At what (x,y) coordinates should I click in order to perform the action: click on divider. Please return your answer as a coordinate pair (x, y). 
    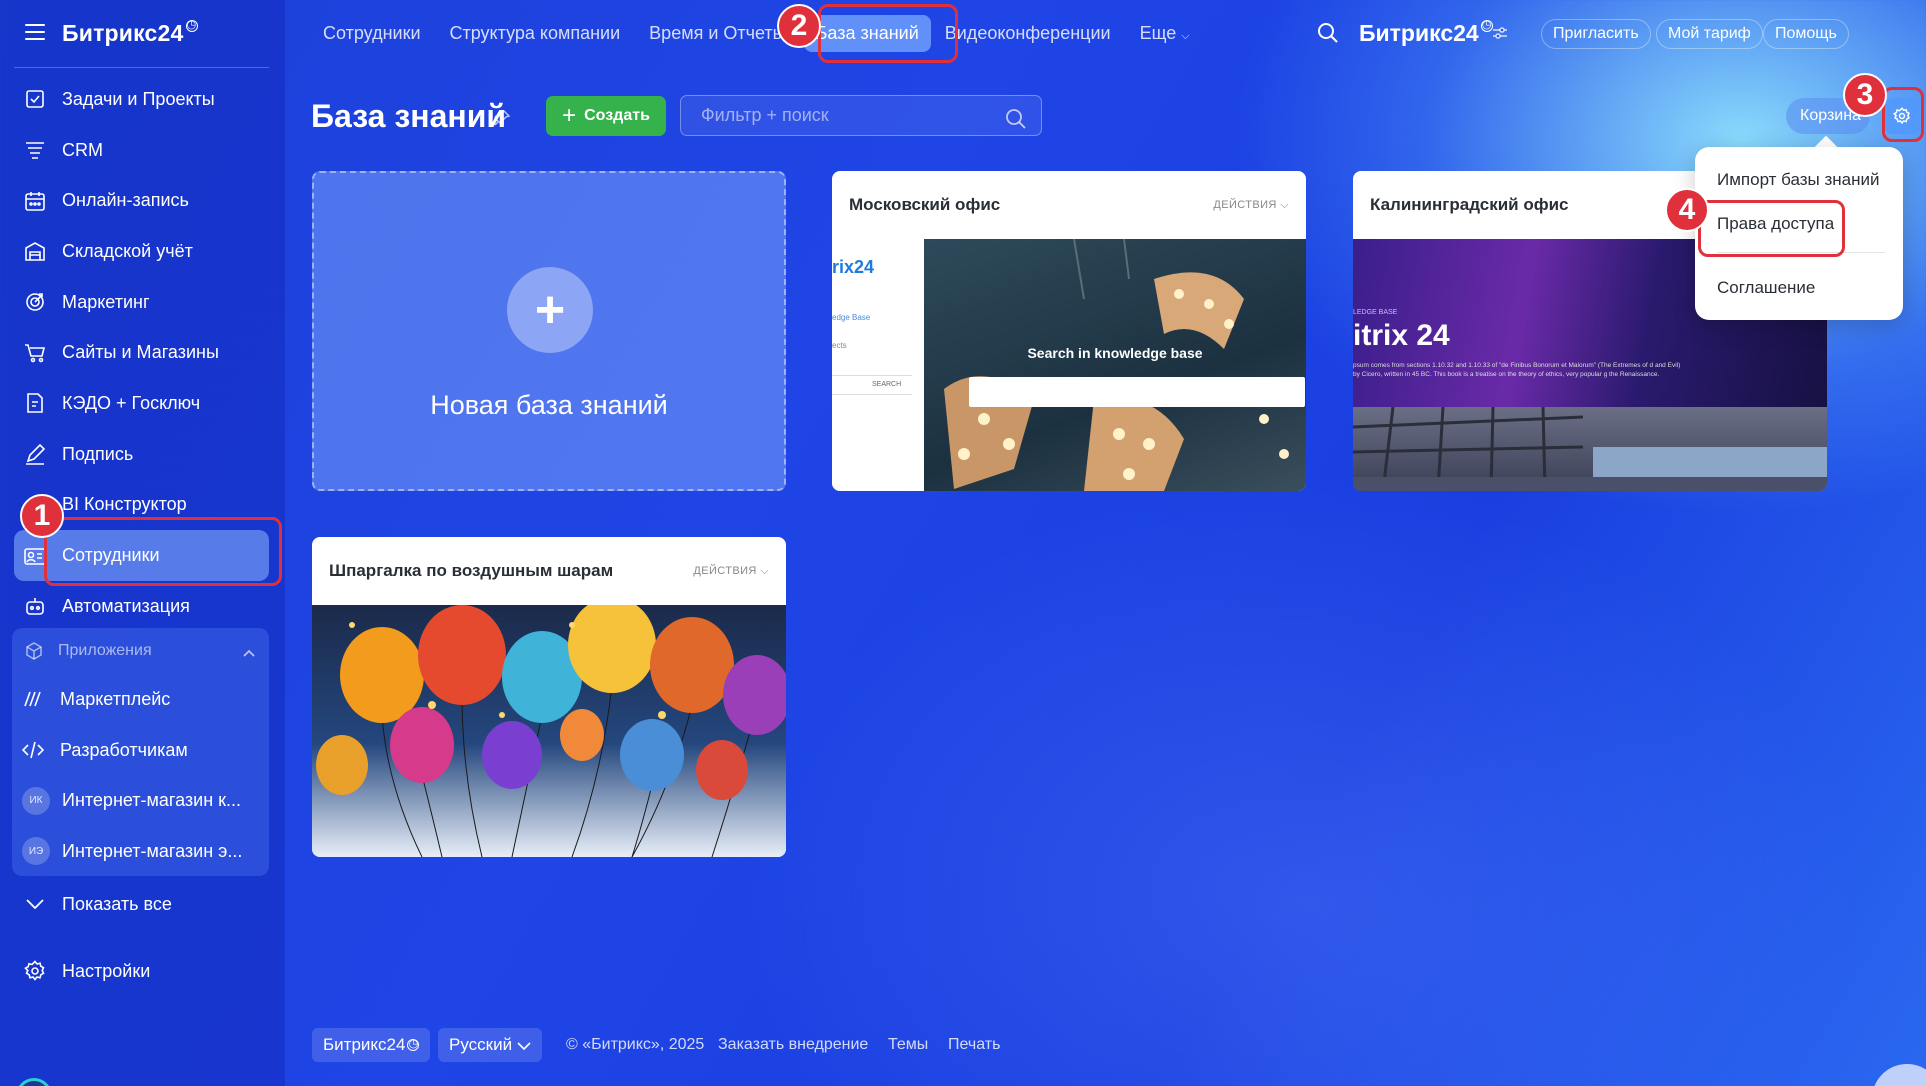
    Looking at the image, I should click on (141, 67).